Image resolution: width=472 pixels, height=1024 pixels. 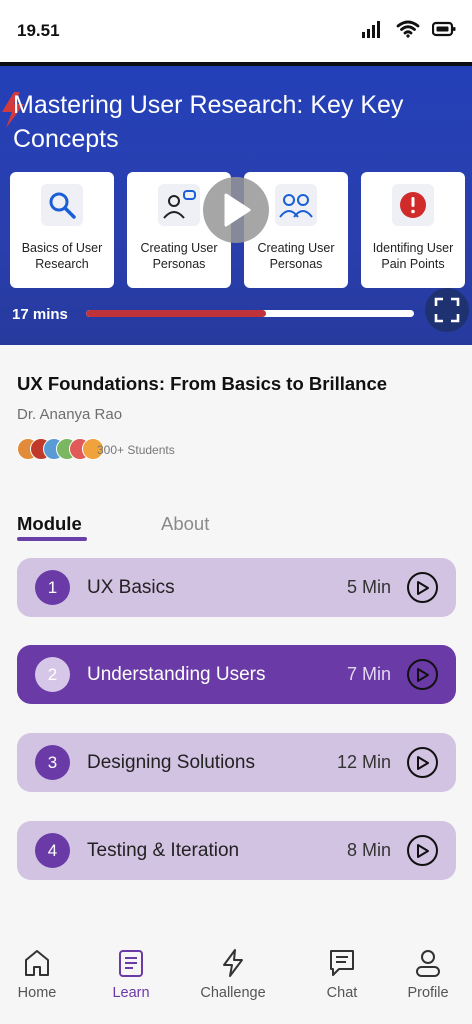 I want to click on slide-card-label: Identifing User Pain Points, so click(x=413, y=256).